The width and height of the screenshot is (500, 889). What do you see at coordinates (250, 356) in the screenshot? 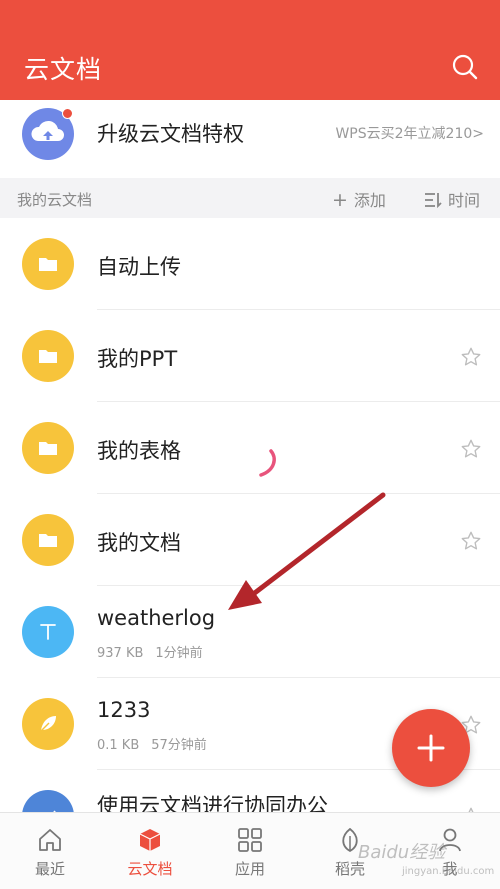
I see `list-item: 我的PPT` at bounding box center [250, 356].